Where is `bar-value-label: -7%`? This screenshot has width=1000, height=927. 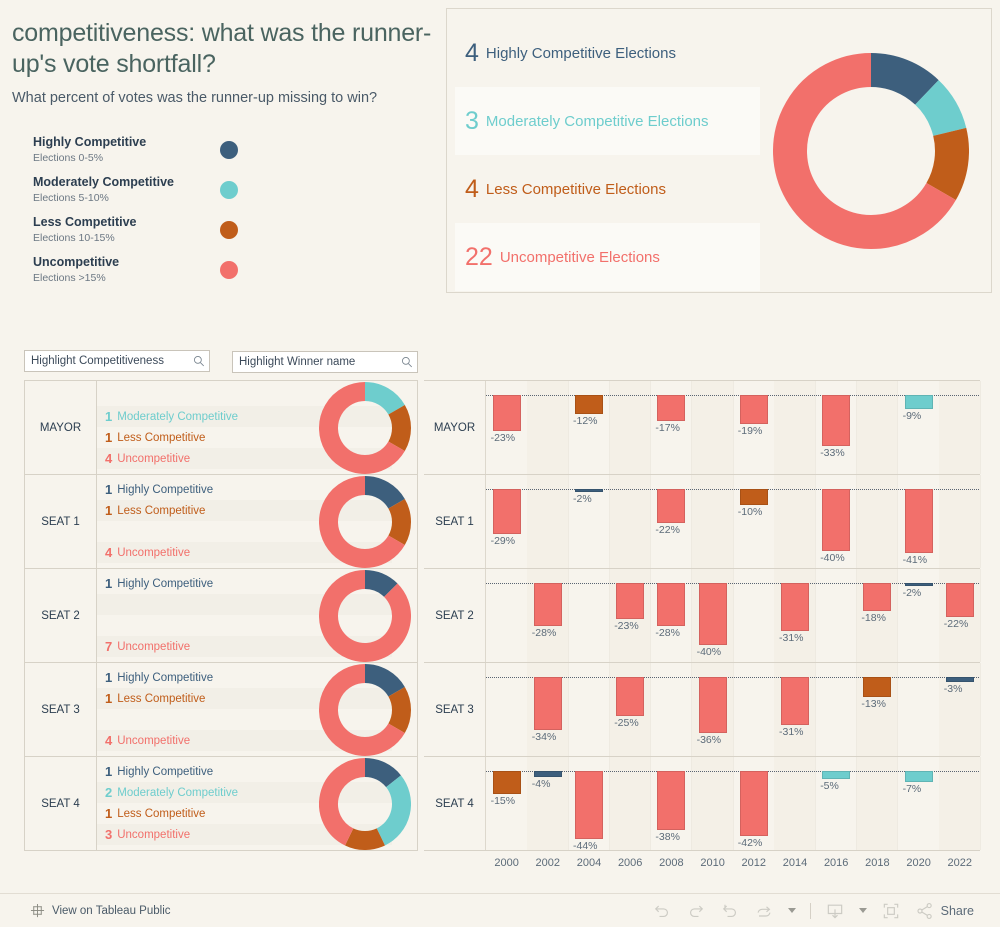
bar-value-label: -7% is located at coordinates (912, 788).